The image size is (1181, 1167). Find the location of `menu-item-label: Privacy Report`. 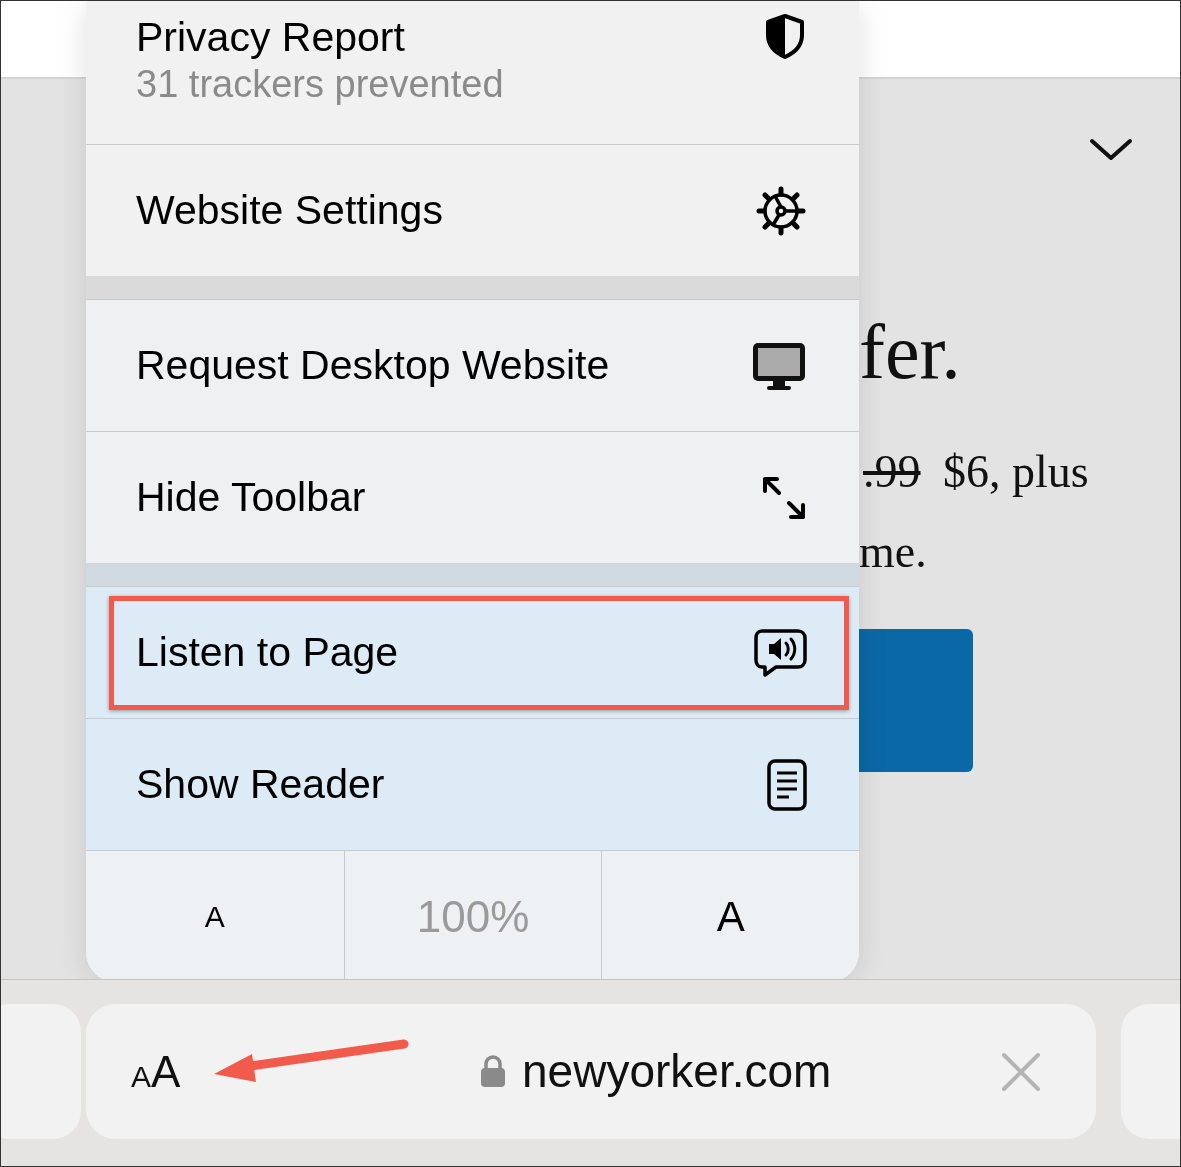

menu-item-label: Privacy Report is located at coordinates (271, 37).